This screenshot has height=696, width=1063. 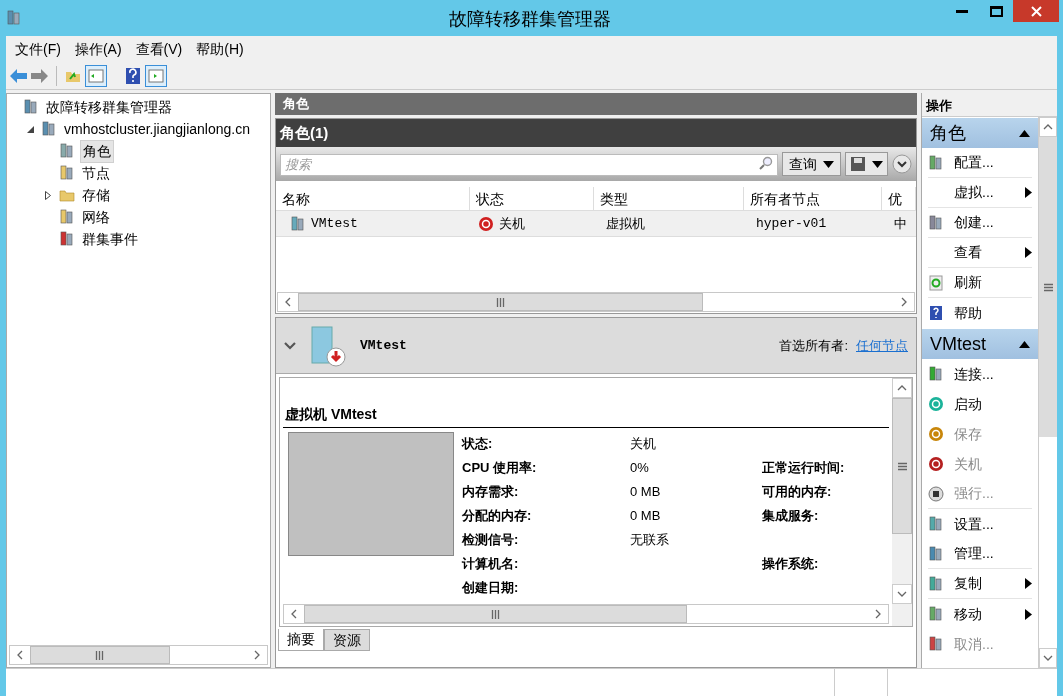 What do you see at coordinates (67, 239) in the screenshot?
I see `events-icon` at bounding box center [67, 239].